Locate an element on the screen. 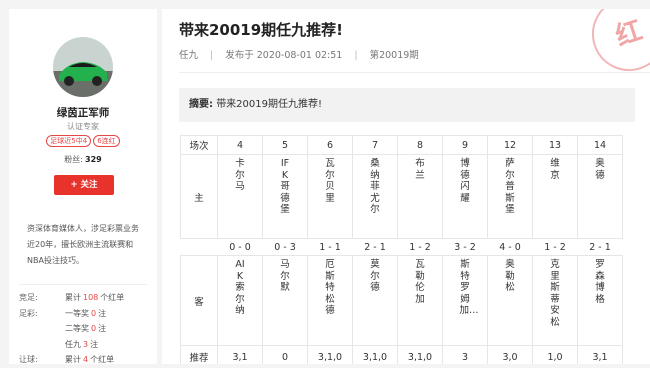 This screenshot has width=650, height=368. follow-button: + 关注 is located at coordinates (84, 185).